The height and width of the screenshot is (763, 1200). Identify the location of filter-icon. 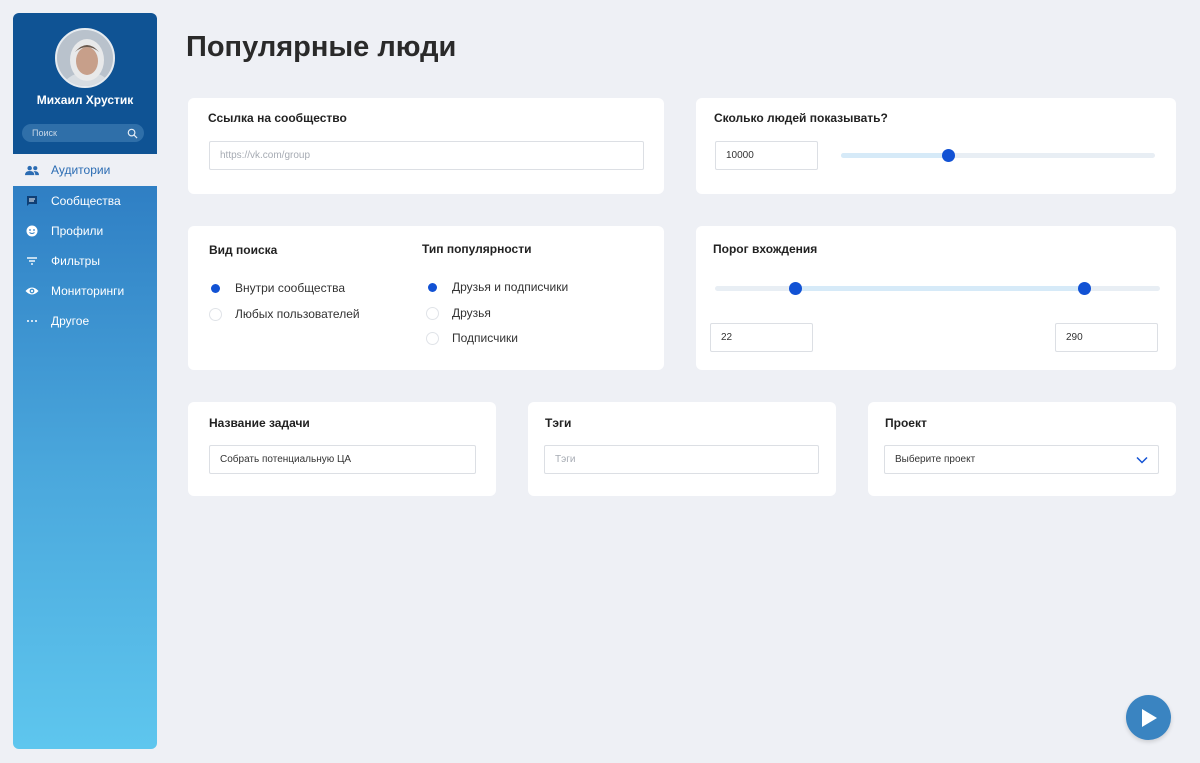
(32, 261).